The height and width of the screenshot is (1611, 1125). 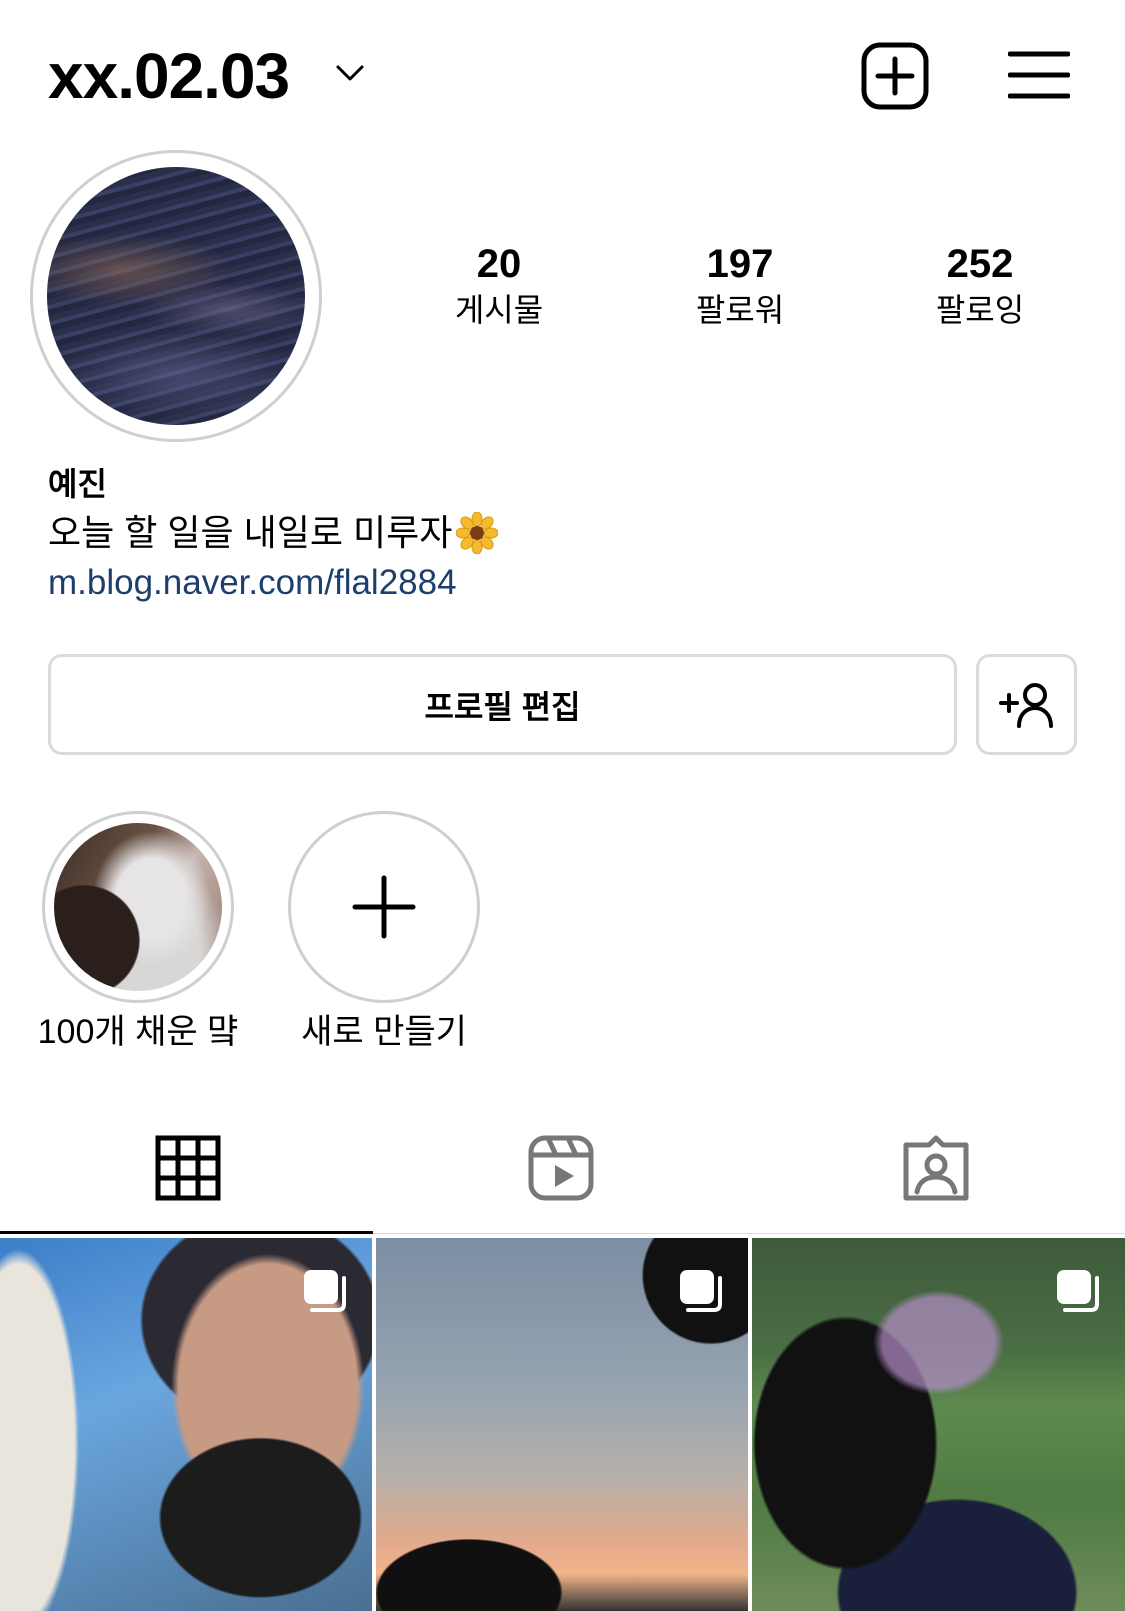 What do you see at coordinates (350, 73) in the screenshot?
I see `chevron-down-icon` at bounding box center [350, 73].